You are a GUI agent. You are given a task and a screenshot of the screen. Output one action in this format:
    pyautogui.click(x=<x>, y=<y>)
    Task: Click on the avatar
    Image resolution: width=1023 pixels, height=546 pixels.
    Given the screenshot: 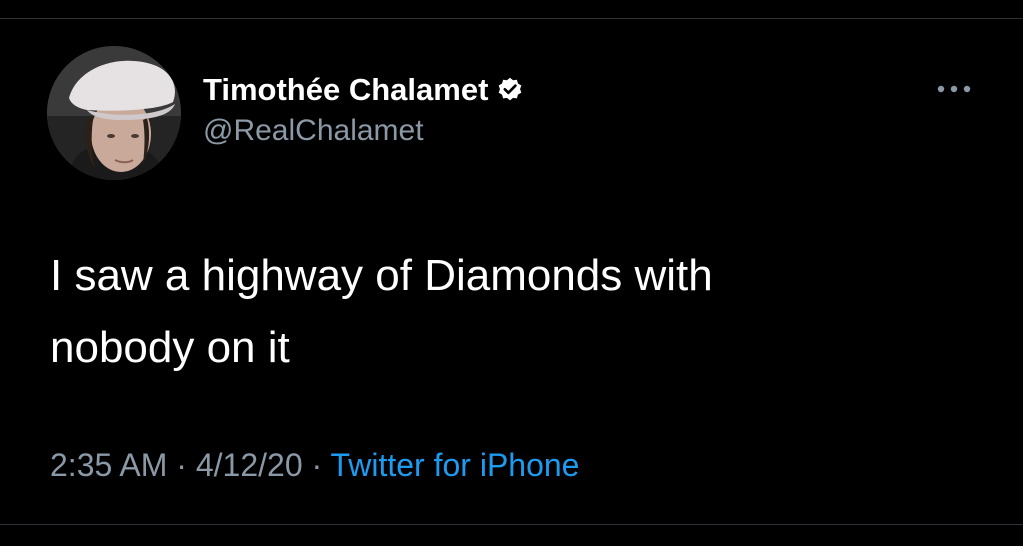 What is the action you would take?
    pyautogui.click(x=114, y=113)
    